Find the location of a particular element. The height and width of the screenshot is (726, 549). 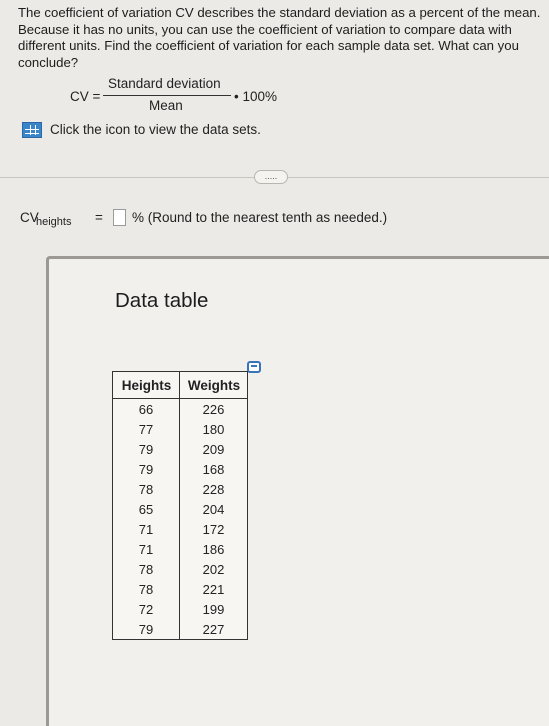

fraction-bar is located at coordinates (167, 95).